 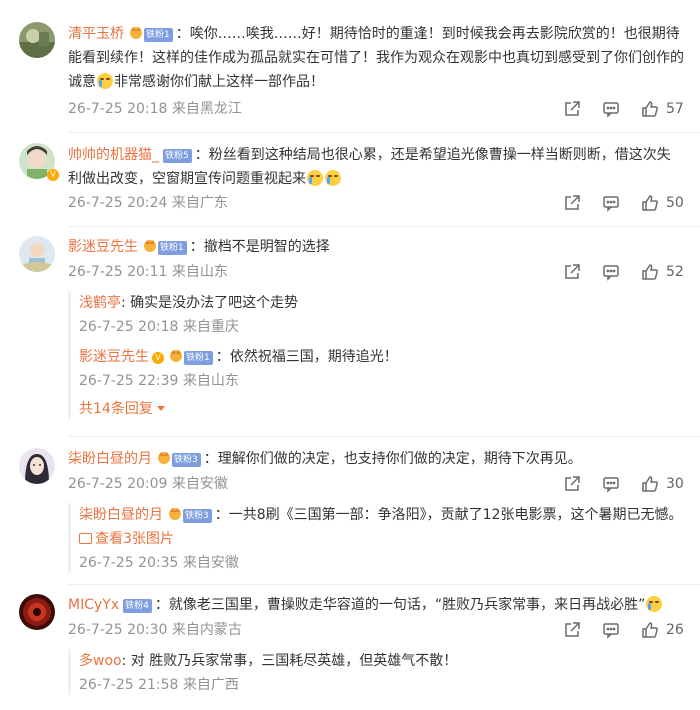 I want to click on username-link: 清平玉桥, so click(x=96, y=34).